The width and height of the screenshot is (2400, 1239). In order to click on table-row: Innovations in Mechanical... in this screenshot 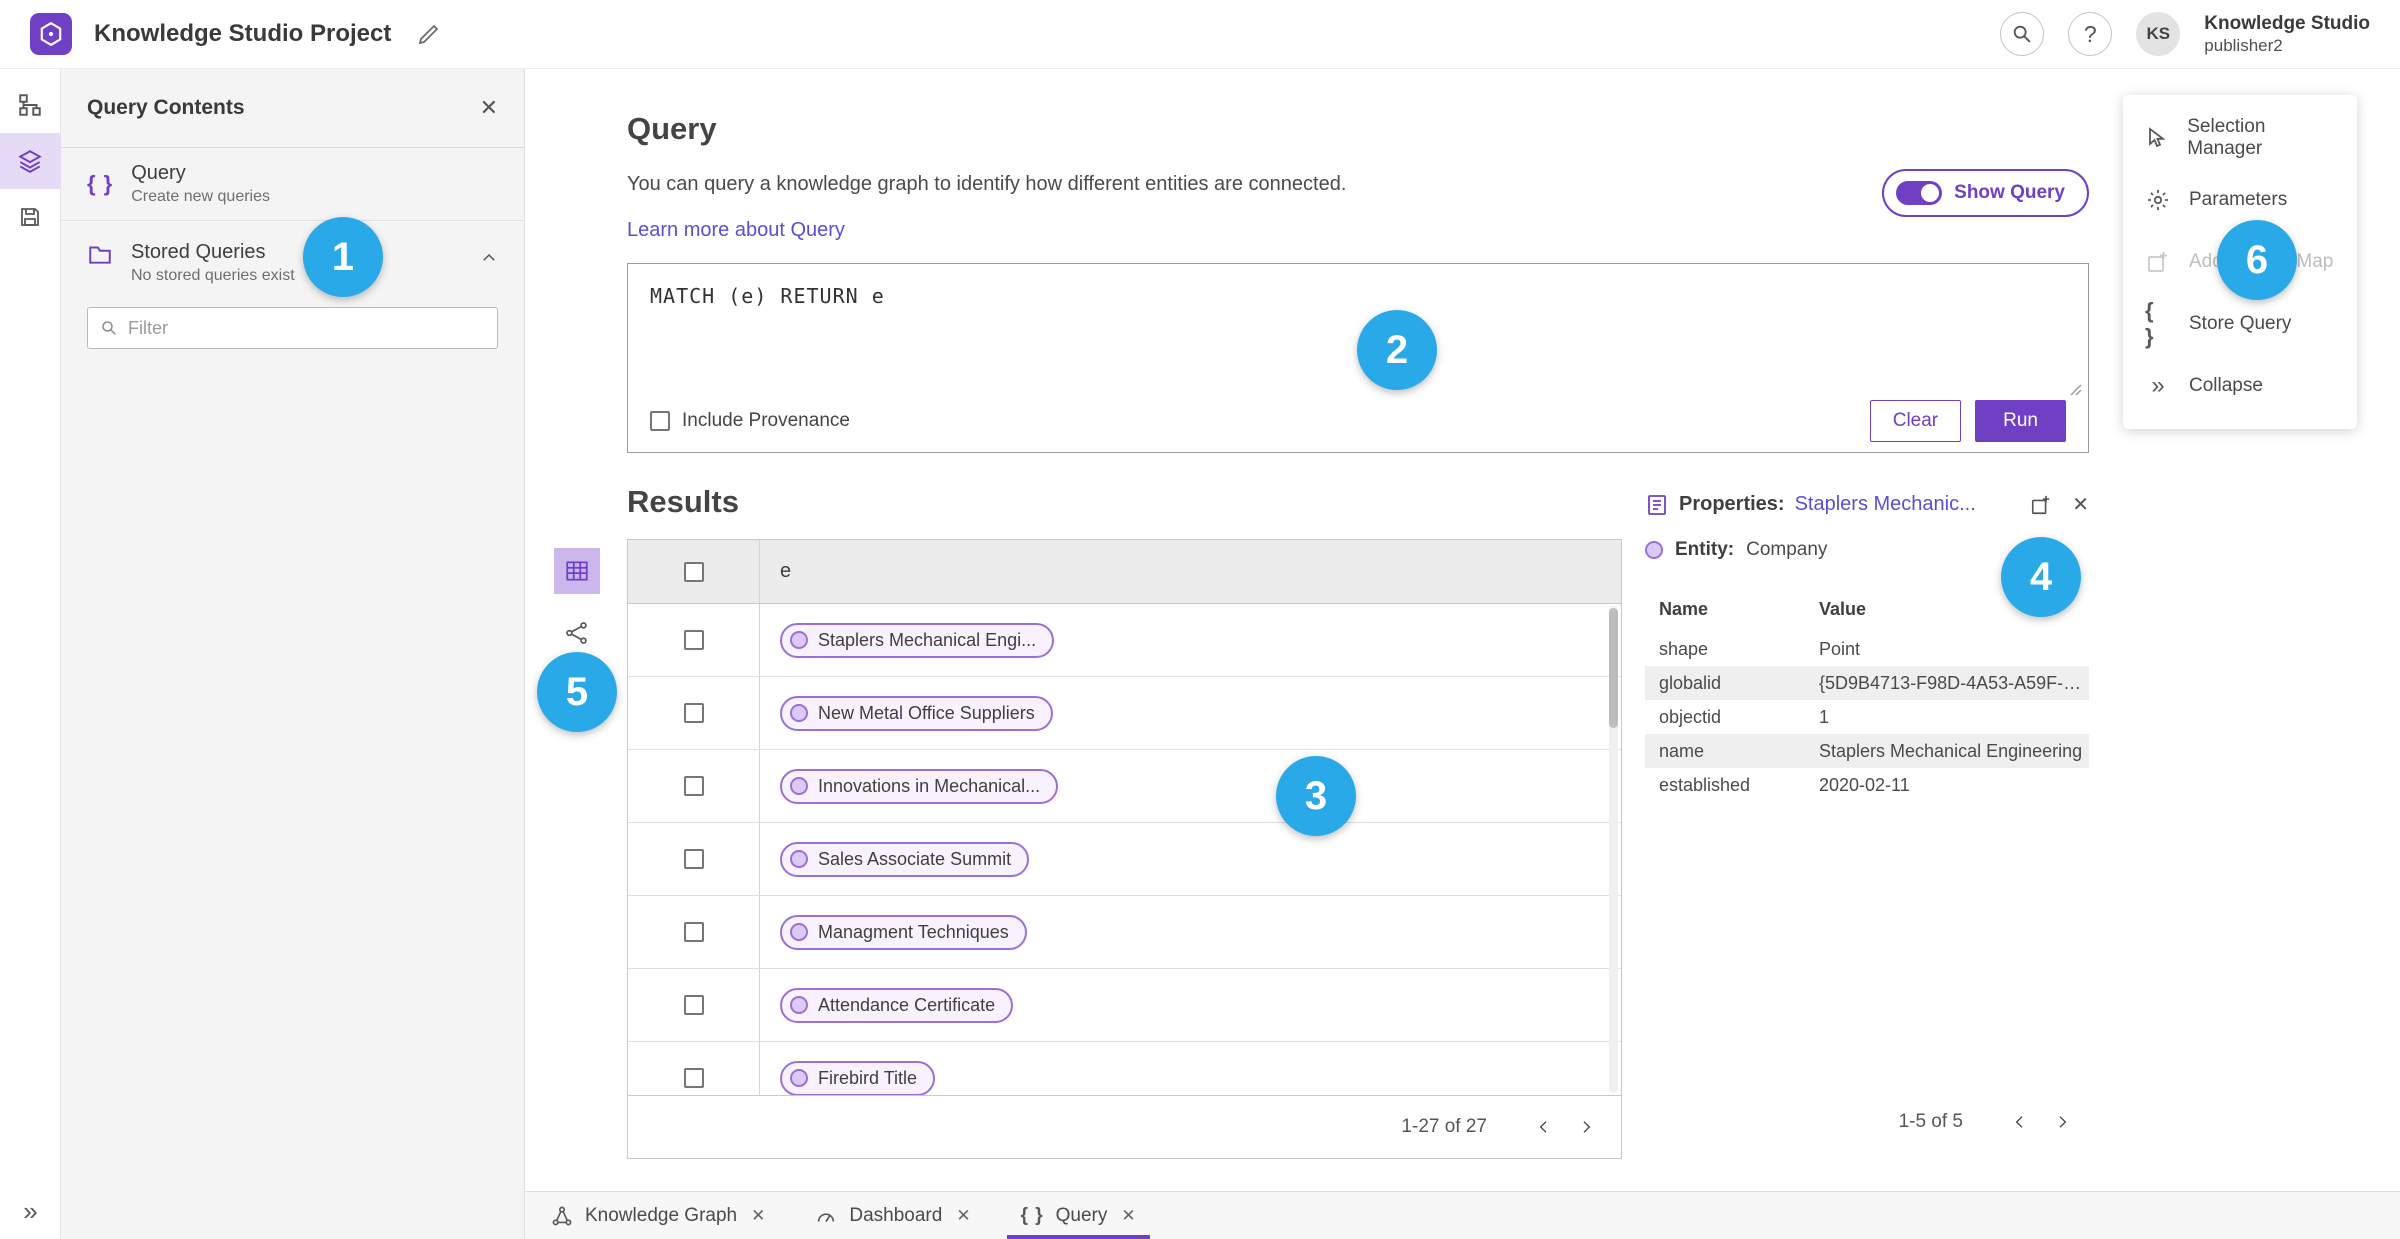, I will do `click(1124, 786)`.